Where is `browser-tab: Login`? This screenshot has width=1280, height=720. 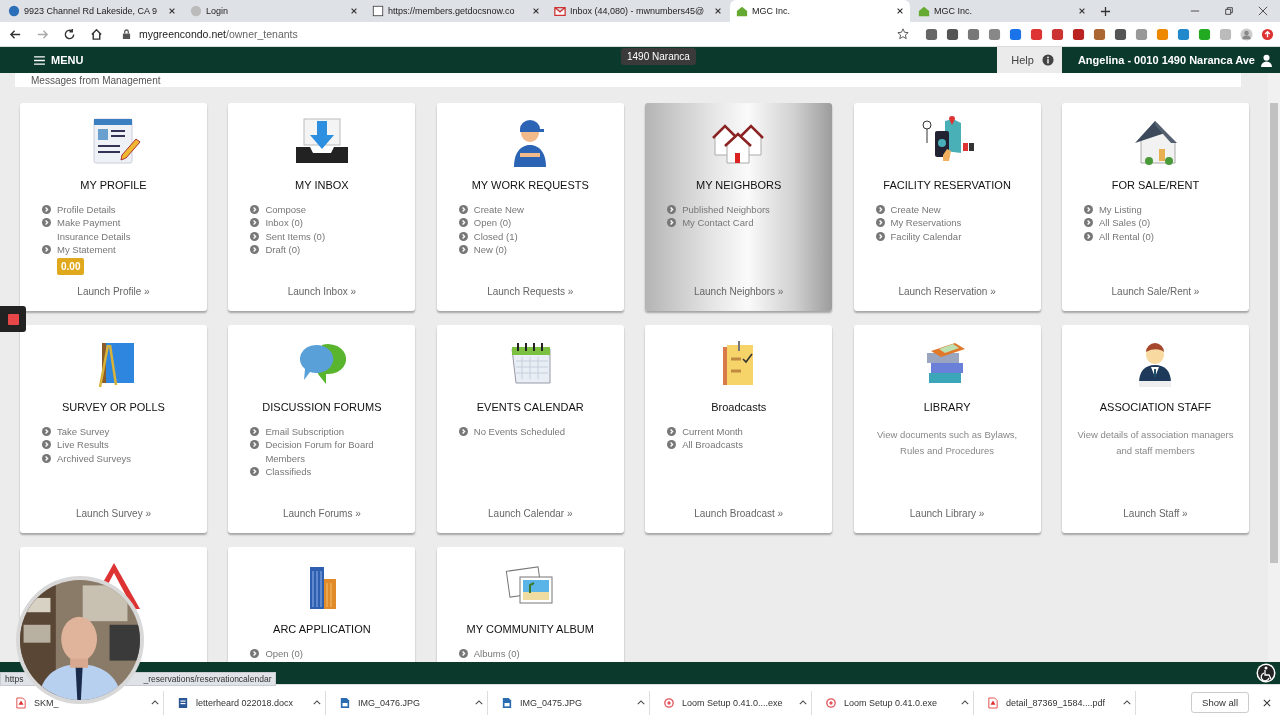 browser-tab: Login is located at coordinates (274, 11).